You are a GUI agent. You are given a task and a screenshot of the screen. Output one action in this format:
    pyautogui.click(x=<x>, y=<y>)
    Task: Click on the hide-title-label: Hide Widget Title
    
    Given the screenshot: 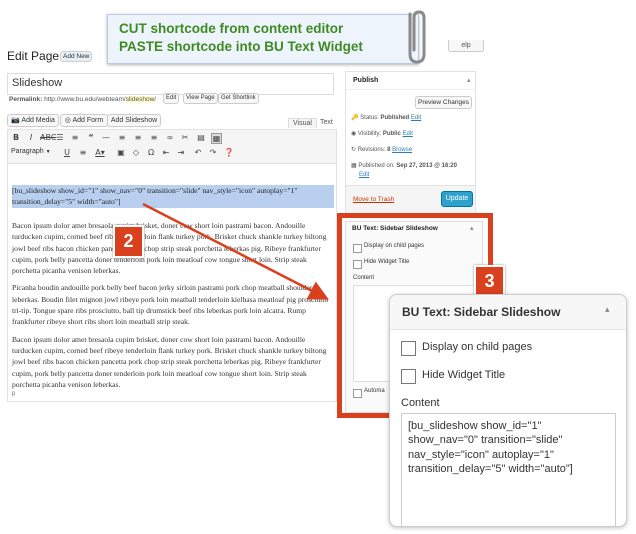 What is the action you would take?
    pyautogui.click(x=464, y=375)
    